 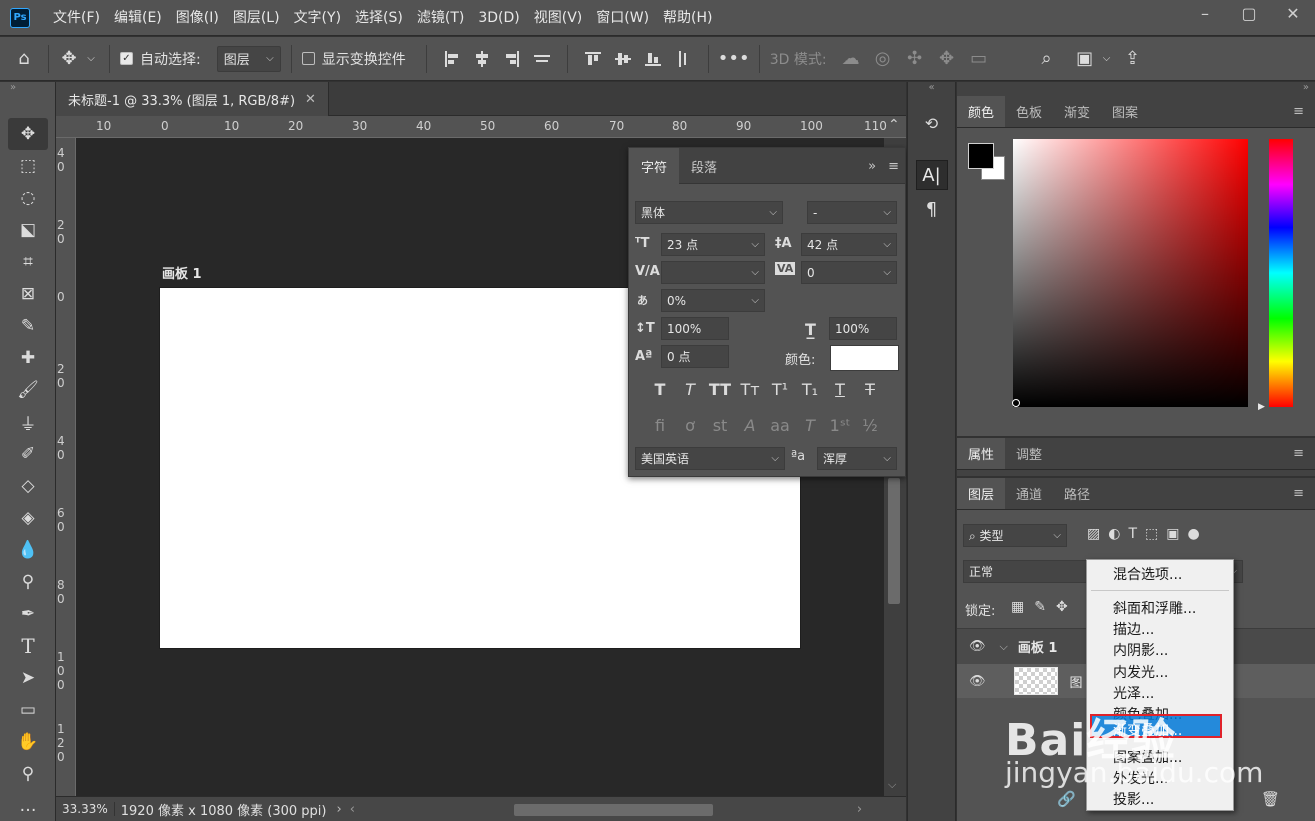 I want to click on stamp-tool-icon: ⏚, so click(x=28, y=422).